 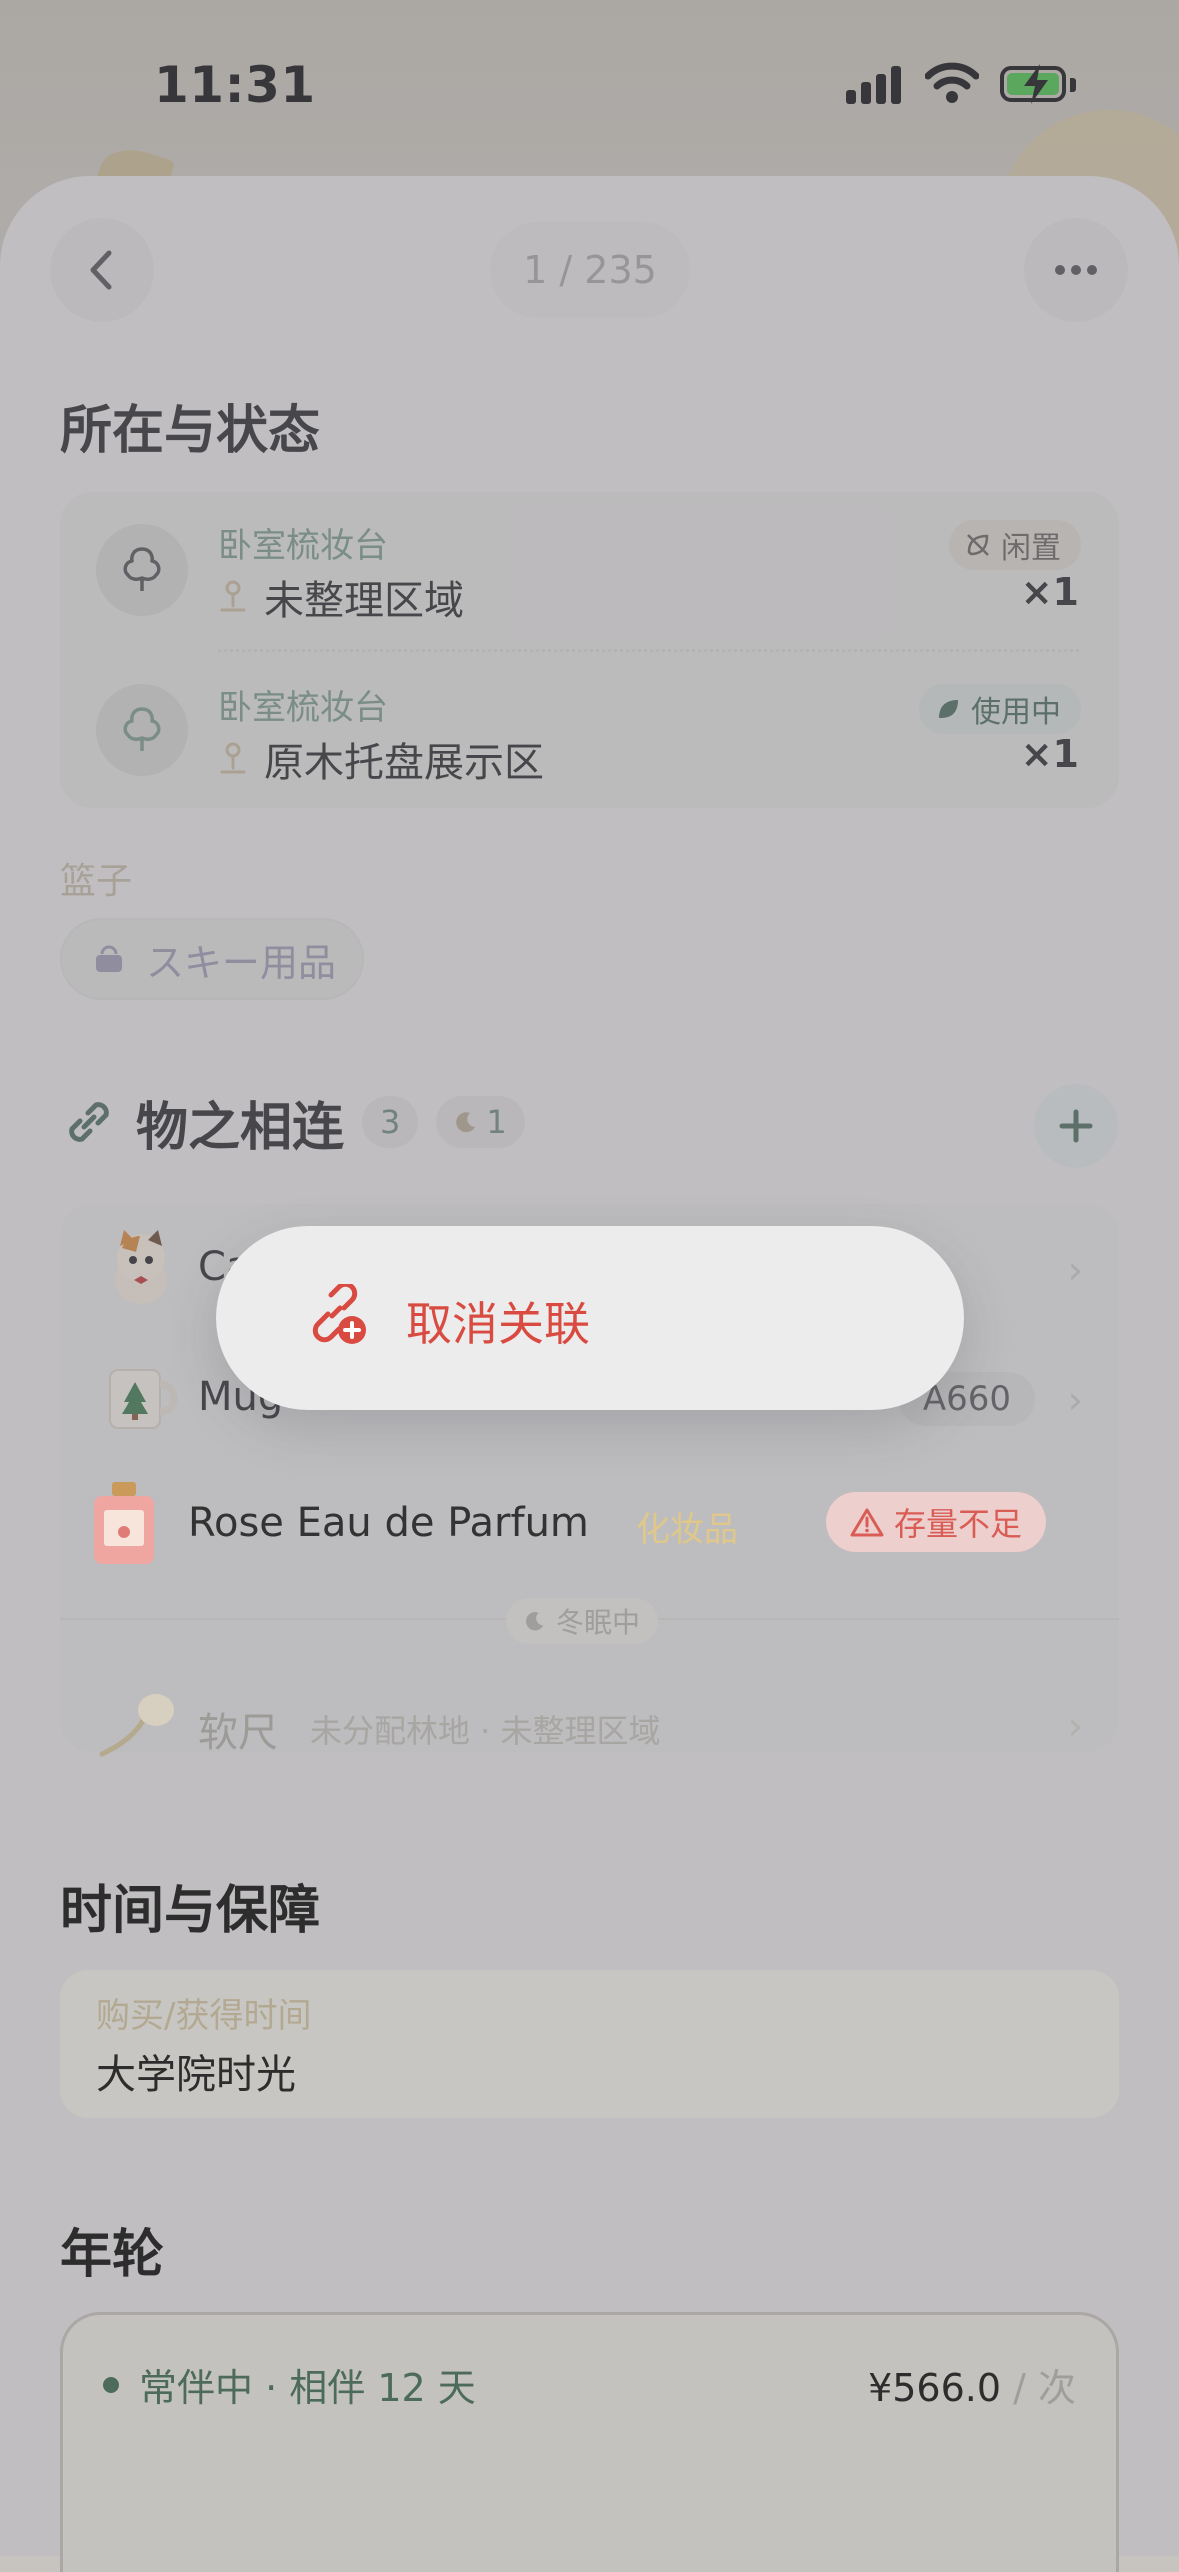 I want to click on relation-name: 软尺, so click(x=238, y=1733).